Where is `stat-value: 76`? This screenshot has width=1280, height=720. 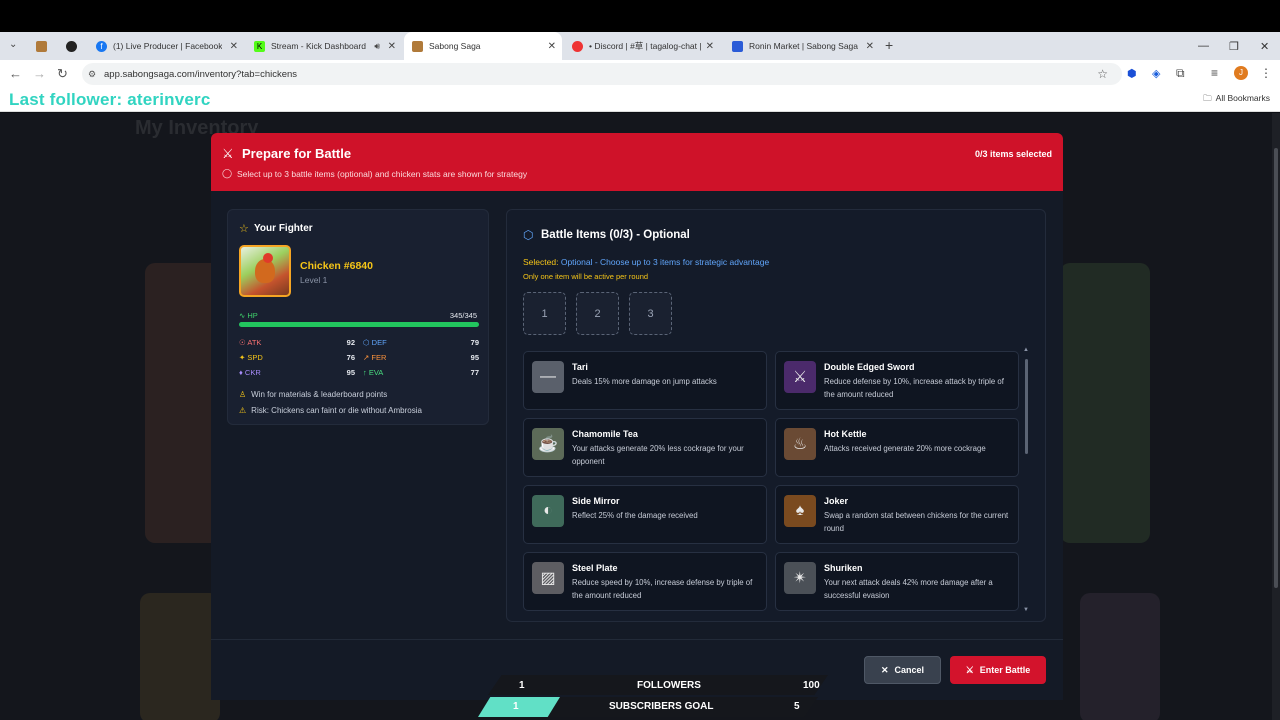 stat-value: 76 is located at coordinates (350, 357).